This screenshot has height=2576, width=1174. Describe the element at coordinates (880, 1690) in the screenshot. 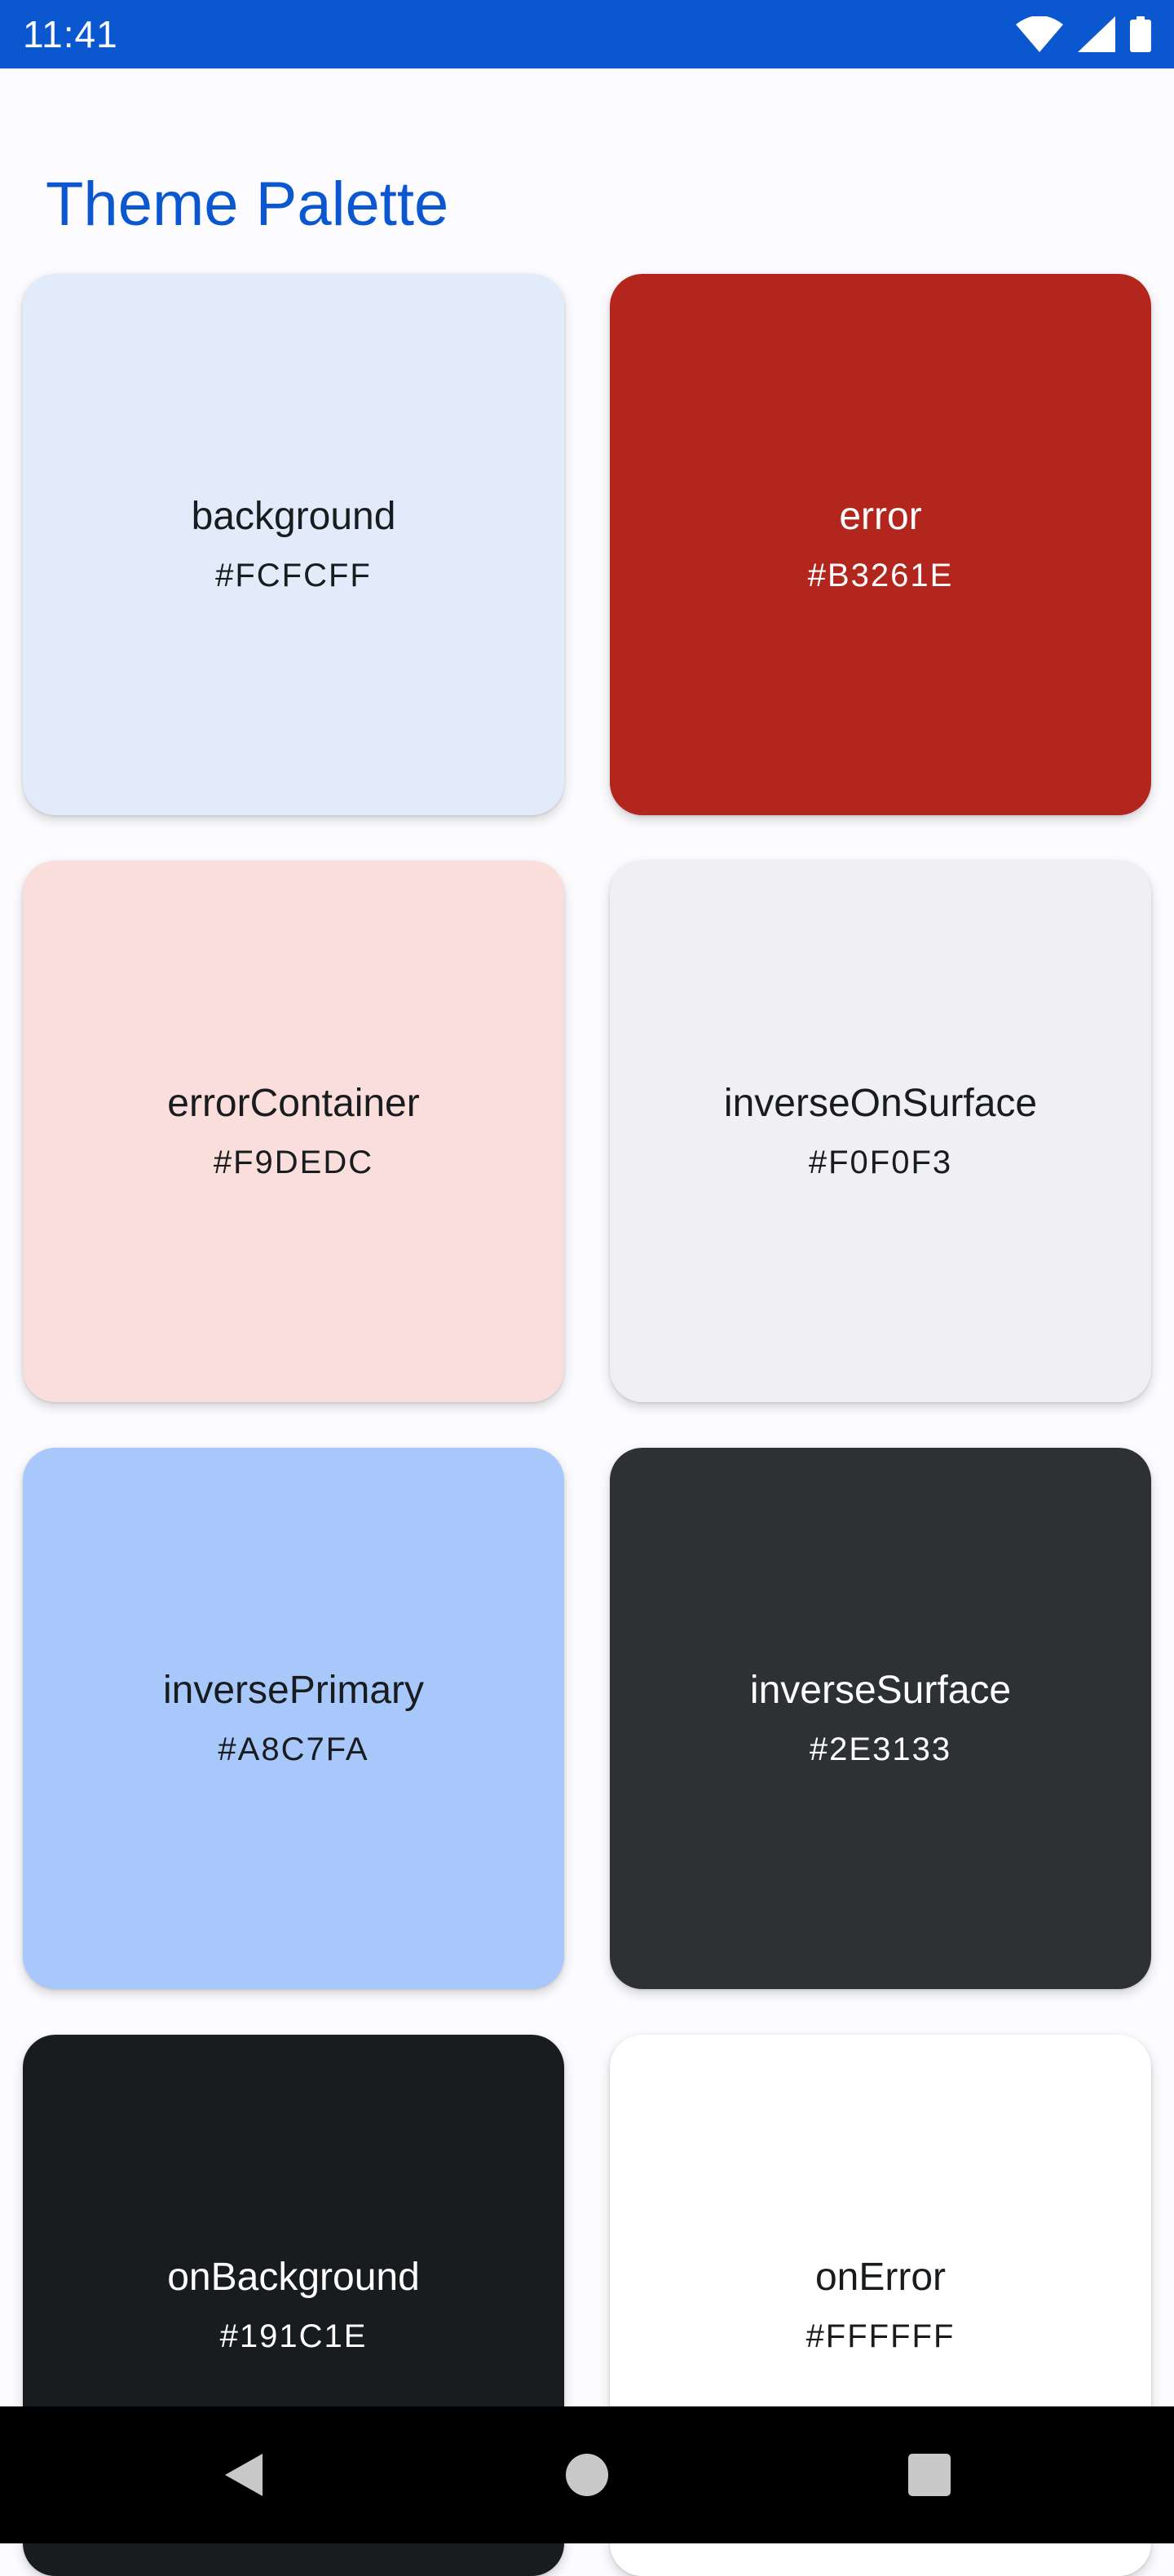

I see `swatch-name: inverseSurface` at that location.